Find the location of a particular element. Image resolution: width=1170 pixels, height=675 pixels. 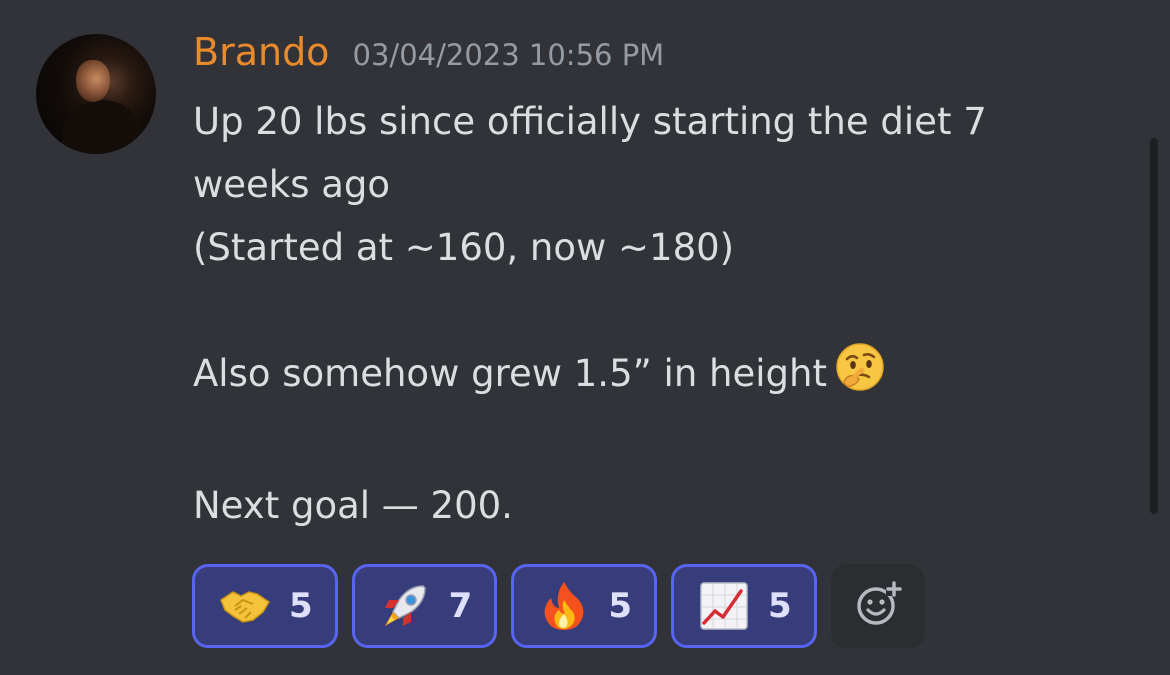

reaction-fire: 5 is located at coordinates (584, 606).